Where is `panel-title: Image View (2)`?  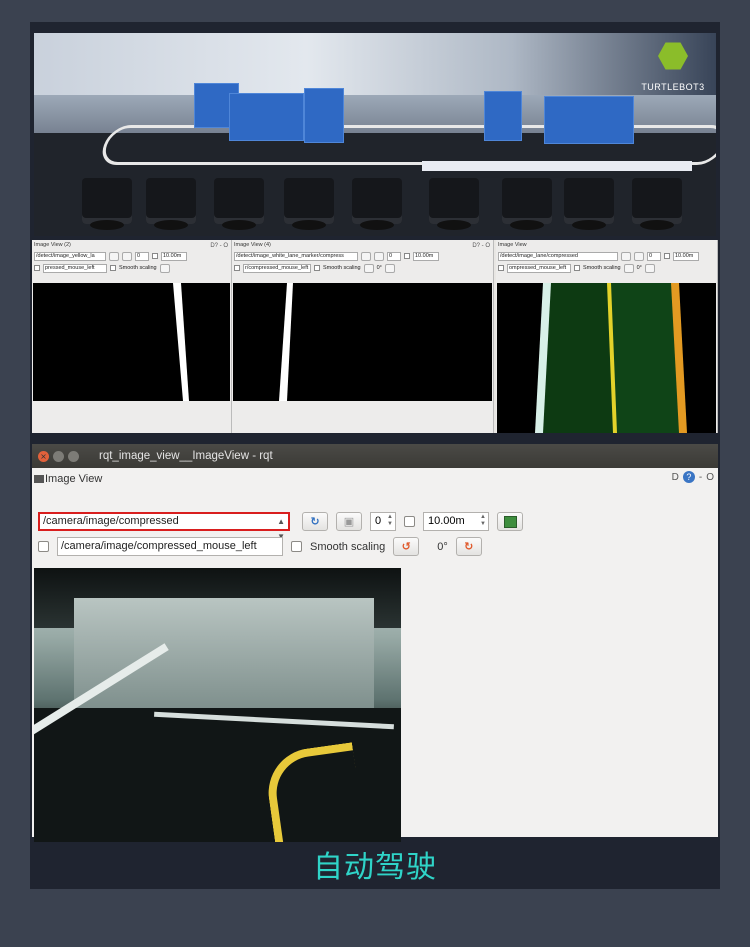
panel-title: Image View (2) is located at coordinates (52, 245).